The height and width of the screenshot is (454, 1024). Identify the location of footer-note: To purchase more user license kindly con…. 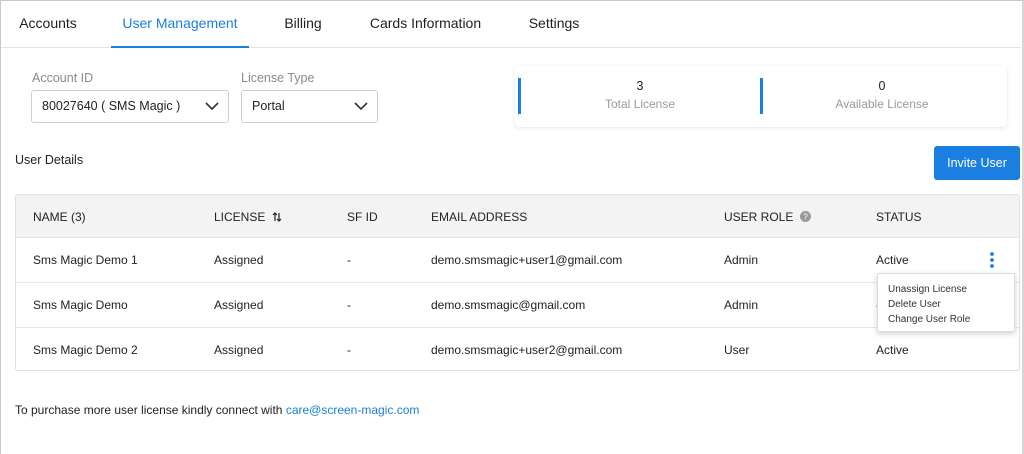
(217, 410).